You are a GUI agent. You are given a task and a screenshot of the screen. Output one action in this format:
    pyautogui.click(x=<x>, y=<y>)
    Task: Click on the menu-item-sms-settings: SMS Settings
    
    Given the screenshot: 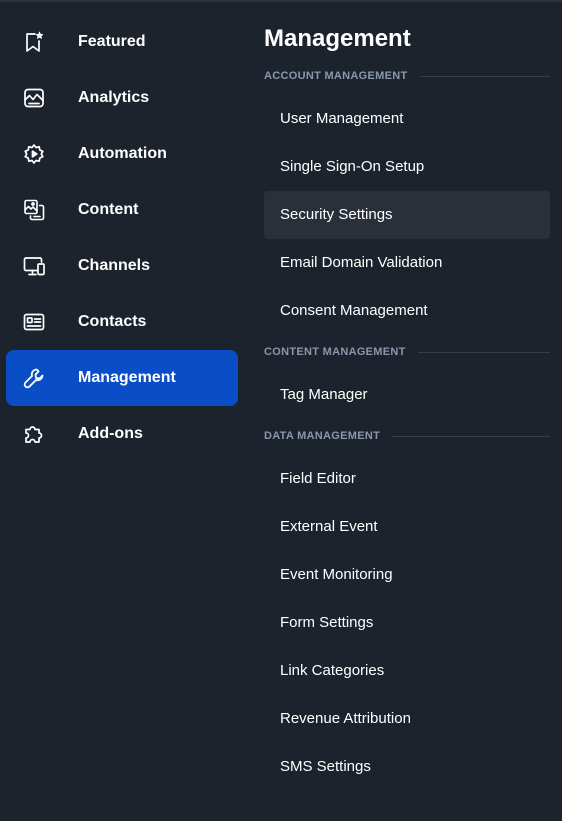 What is the action you would take?
    pyautogui.click(x=407, y=767)
    